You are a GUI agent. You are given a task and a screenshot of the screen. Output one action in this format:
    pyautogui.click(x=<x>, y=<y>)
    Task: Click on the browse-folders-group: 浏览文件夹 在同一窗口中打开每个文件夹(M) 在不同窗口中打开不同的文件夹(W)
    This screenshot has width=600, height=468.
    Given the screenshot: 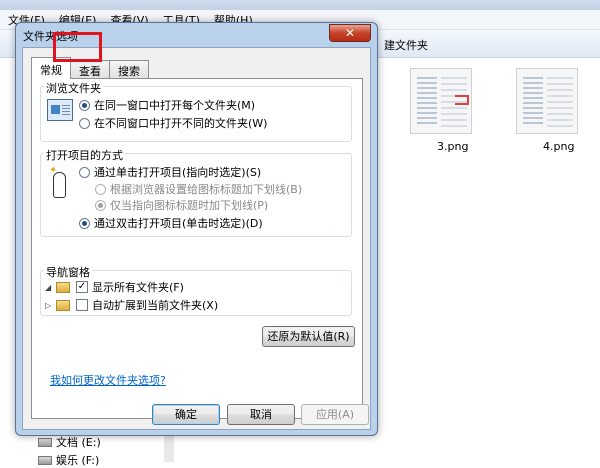 What is the action you would take?
    pyautogui.click(x=196, y=111)
    